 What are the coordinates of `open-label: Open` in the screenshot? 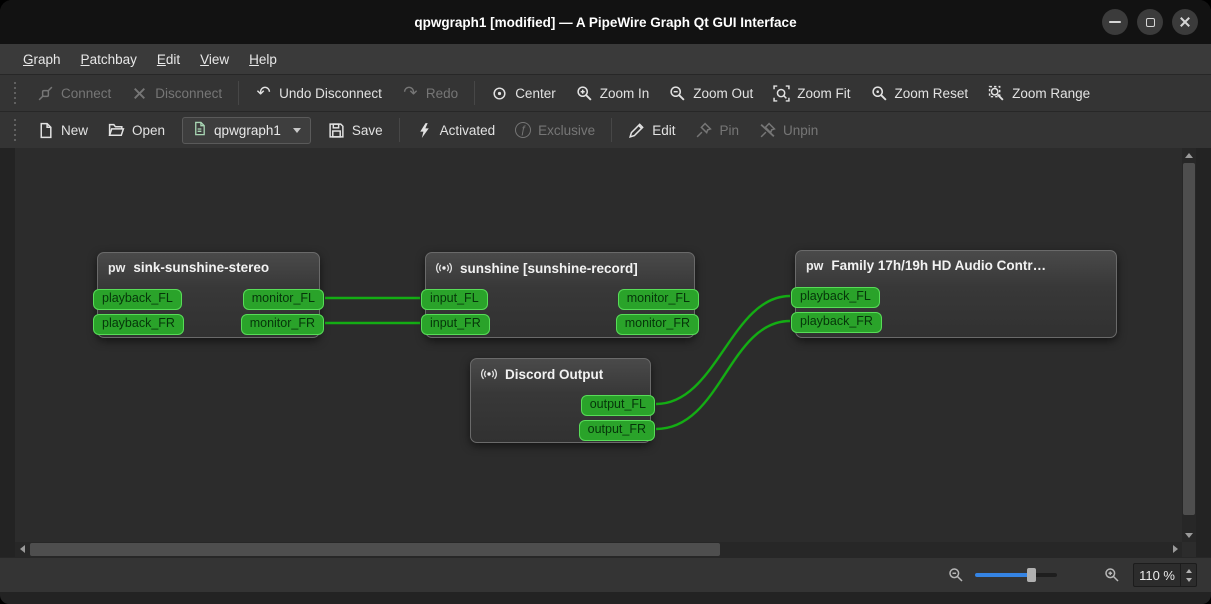 It's located at (149, 130).